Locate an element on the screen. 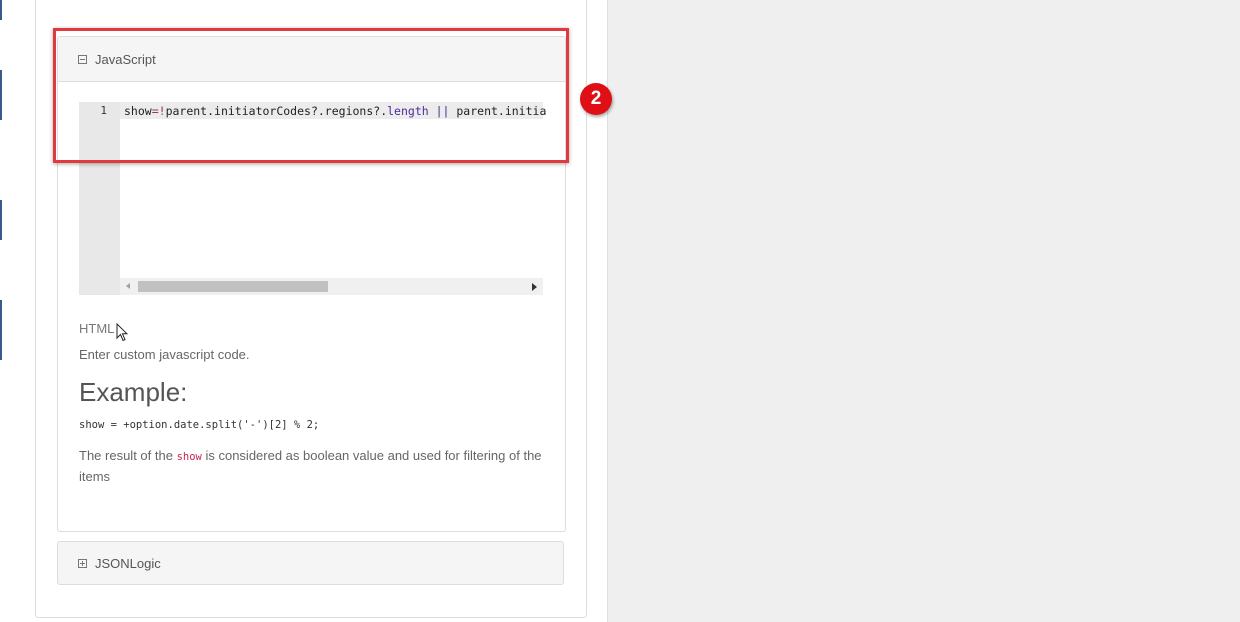 Image resolution: width=1240 pixels, height=622 pixels. example-code: show = +option.date.split('-')[2] % 2; is located at coordinates (199, 425).